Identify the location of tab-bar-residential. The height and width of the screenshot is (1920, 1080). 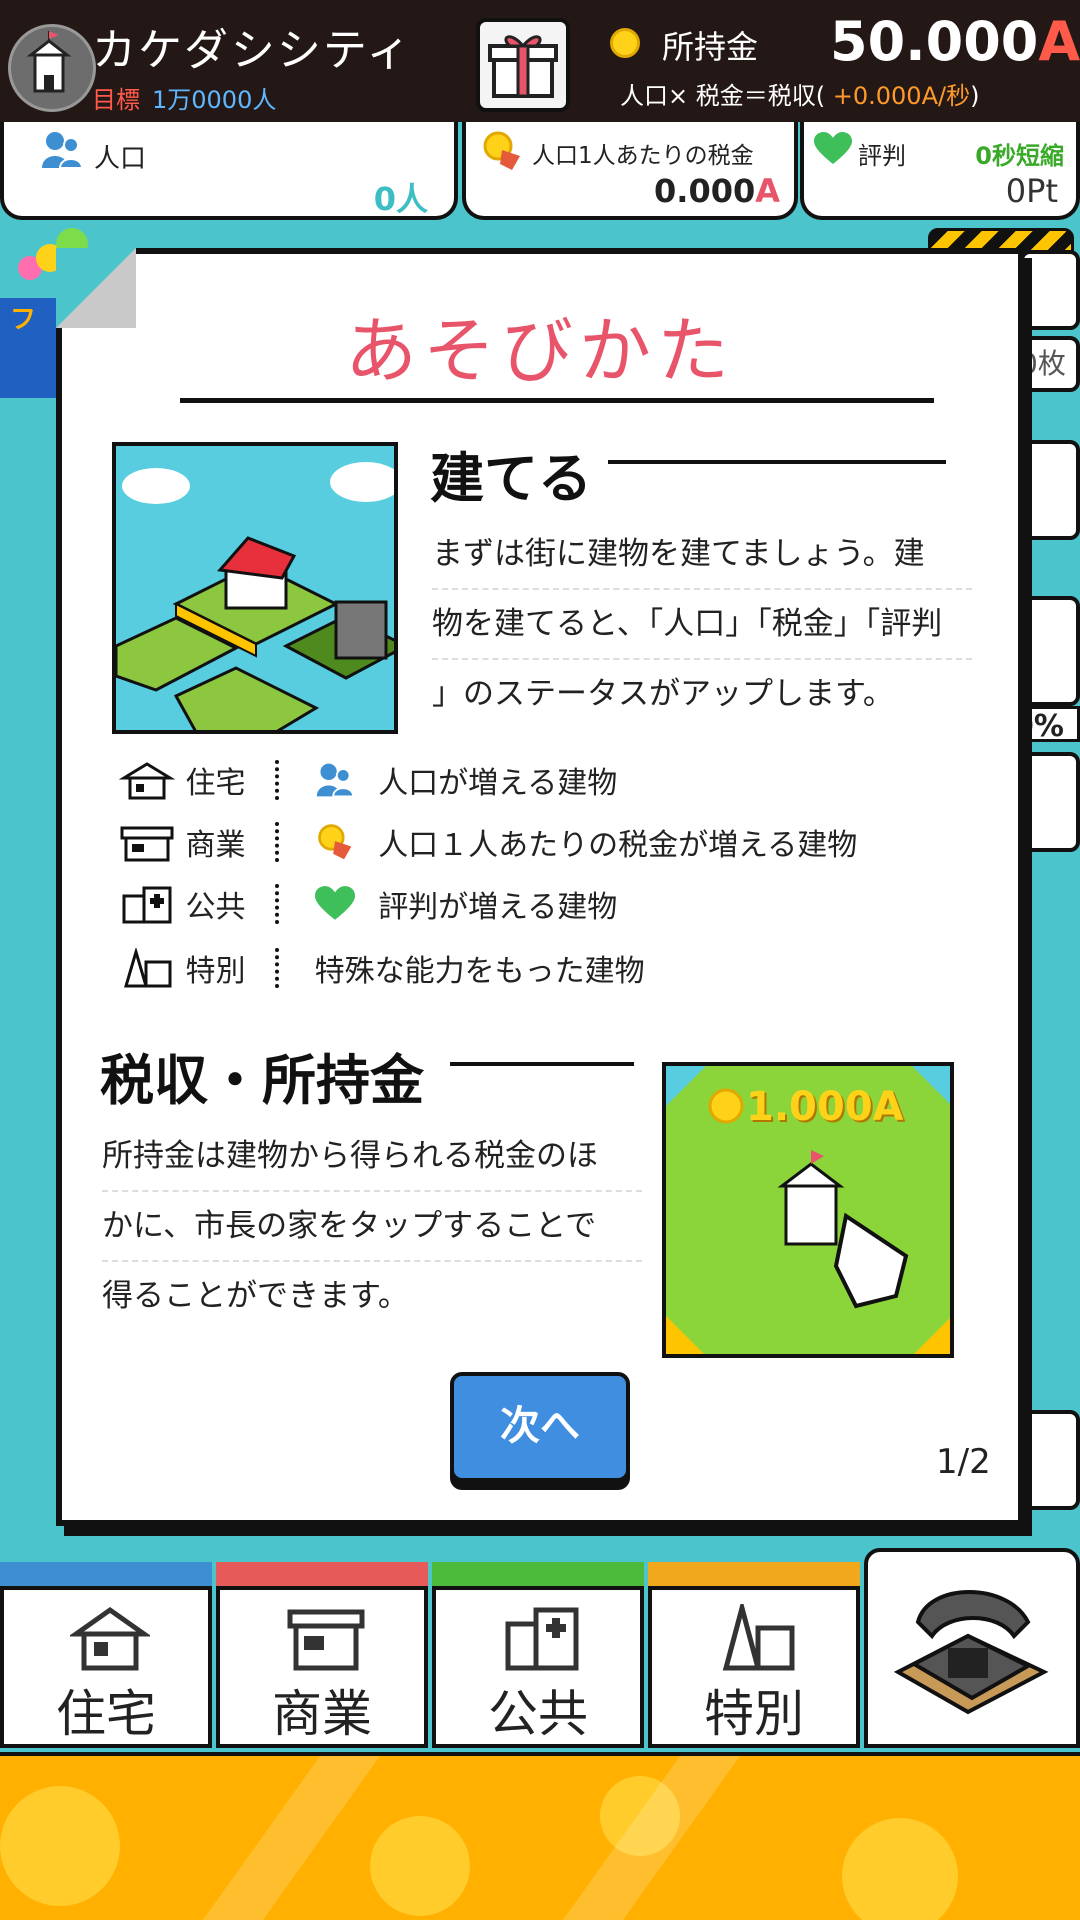
(106, 1574).